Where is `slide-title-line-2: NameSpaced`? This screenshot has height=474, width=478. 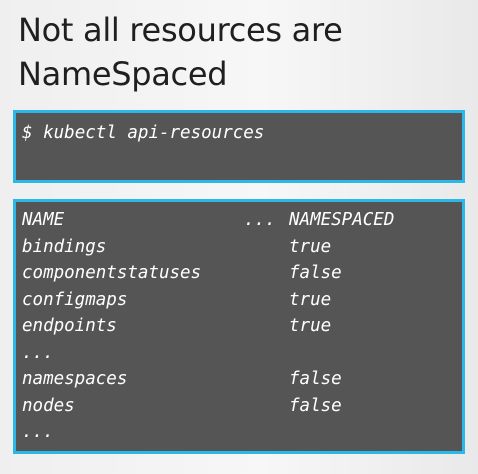 slide-title-line-2: NameSpaced is located at coordinates (123, 74).